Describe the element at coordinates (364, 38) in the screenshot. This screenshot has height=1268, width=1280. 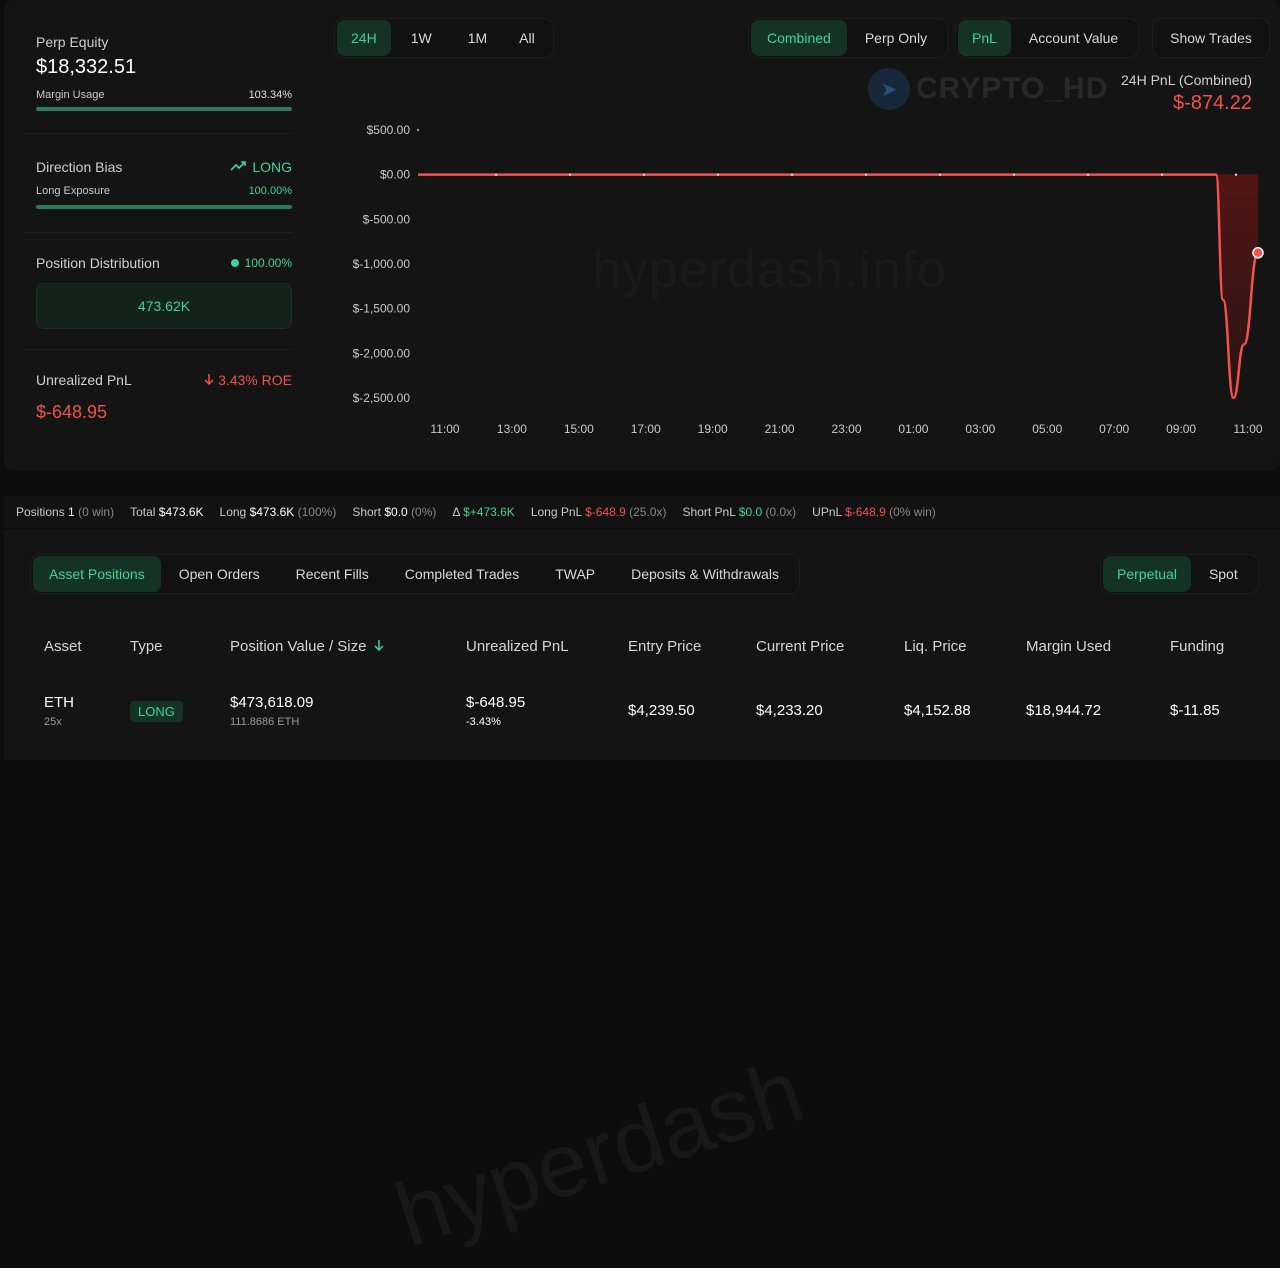
I see `time-range-24h: 24H` at that location.